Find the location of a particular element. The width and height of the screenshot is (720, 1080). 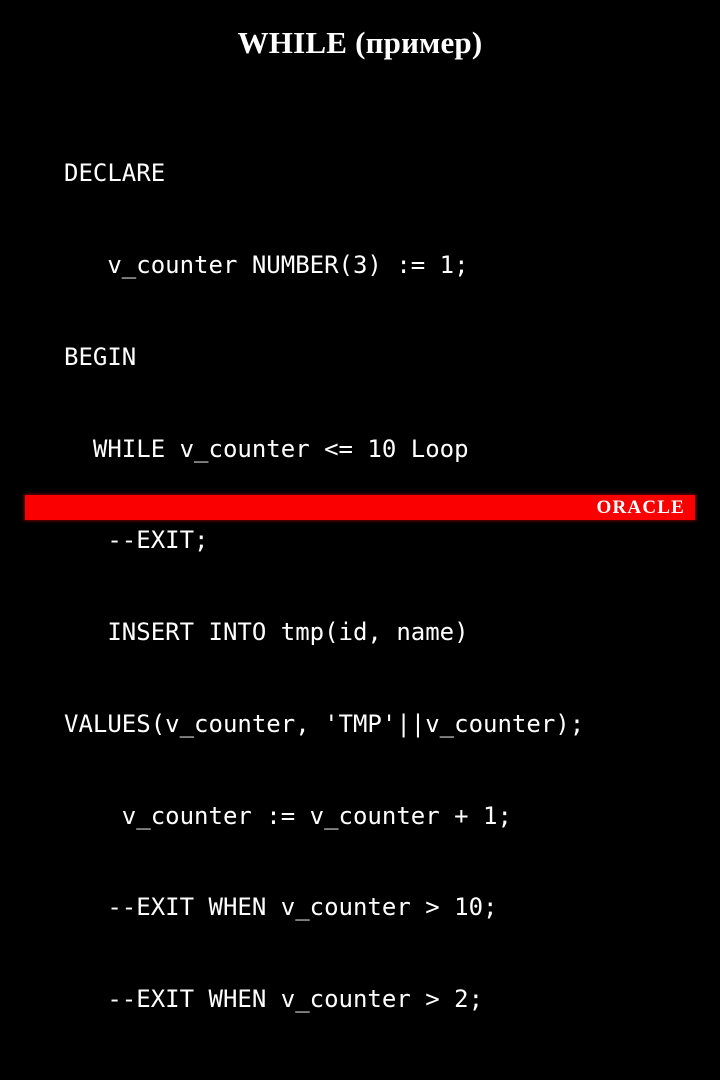

code-line: END LOOP; is located at coordinates (384, 1078).